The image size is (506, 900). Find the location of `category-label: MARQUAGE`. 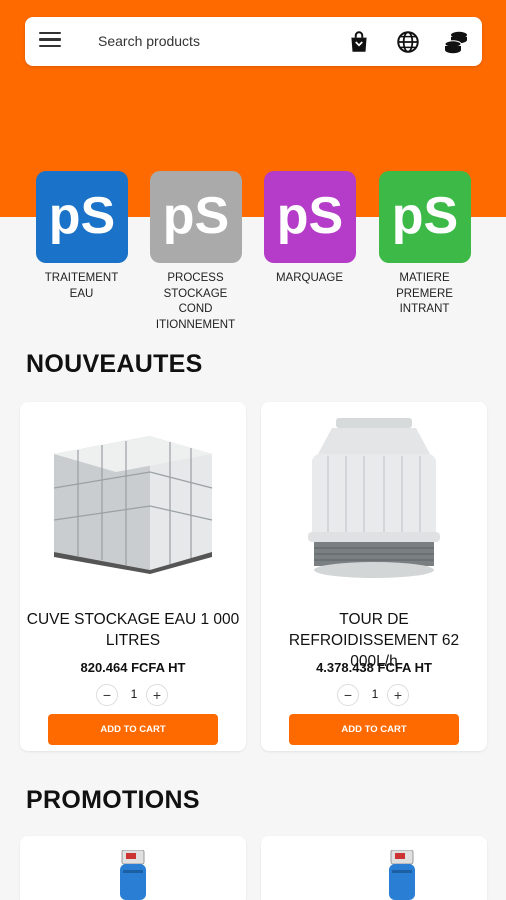

category-label: MARQUAGE is located at coordinates (309, 278).